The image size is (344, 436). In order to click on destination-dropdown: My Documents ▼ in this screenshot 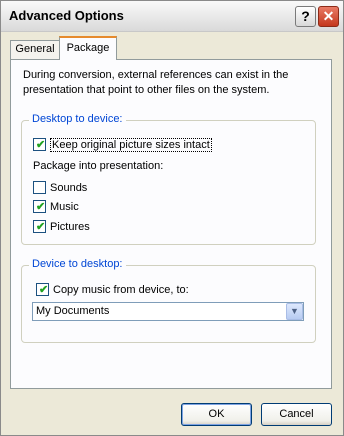, I will do `click(168, 311)`.